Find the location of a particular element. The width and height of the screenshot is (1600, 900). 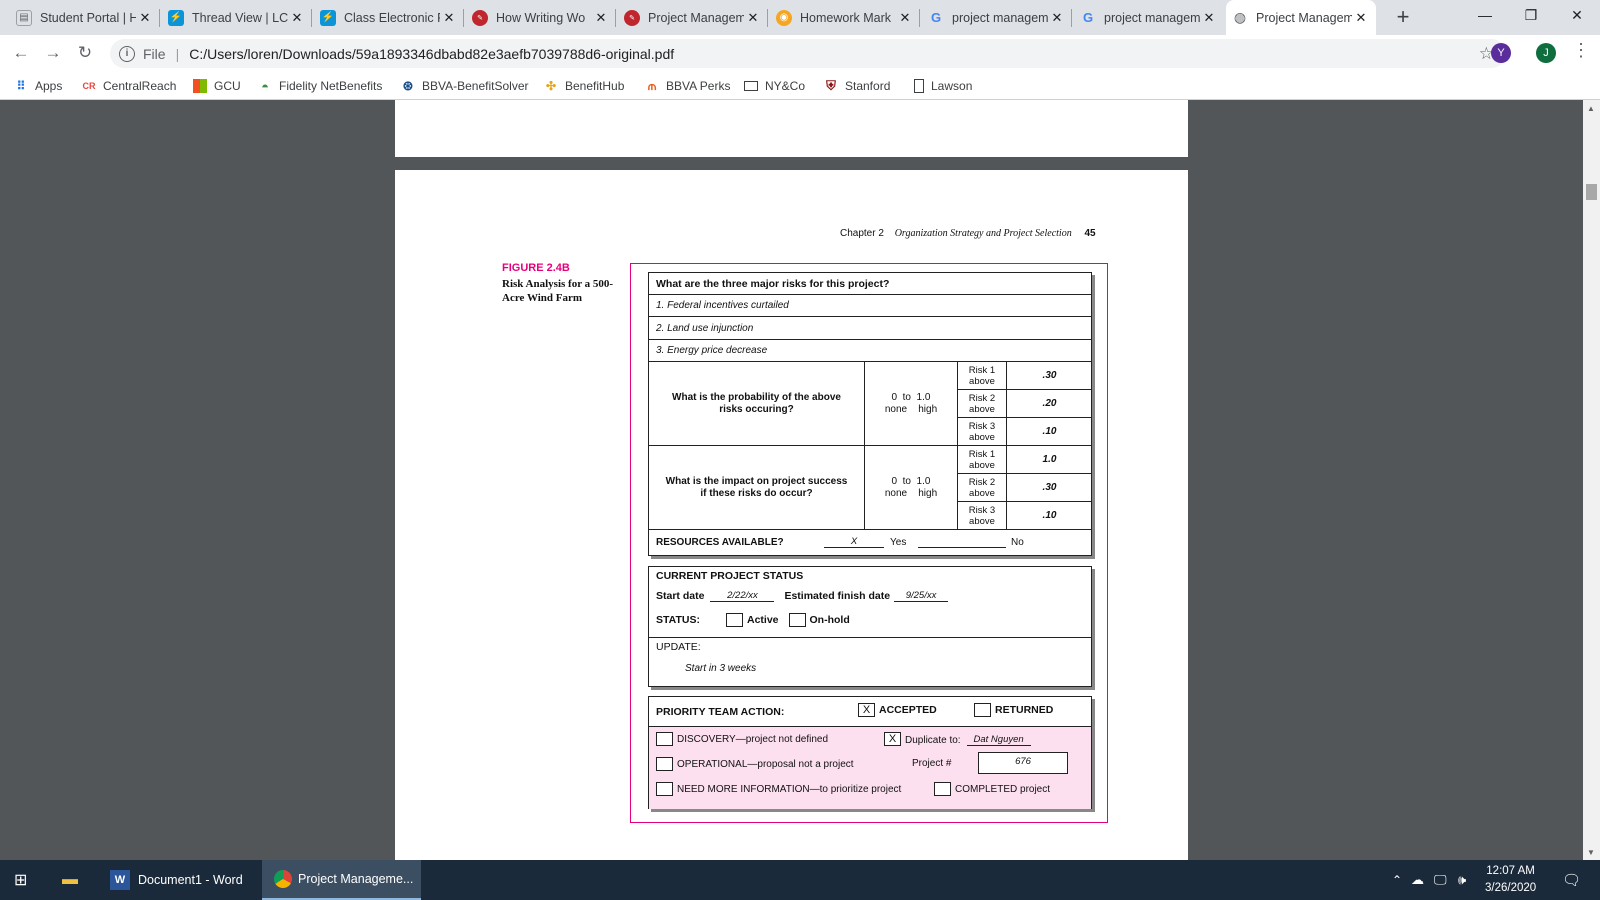

tab-class-electronic: ⚡ Class Electronic F ✕ is located at coordinates (389, 17).